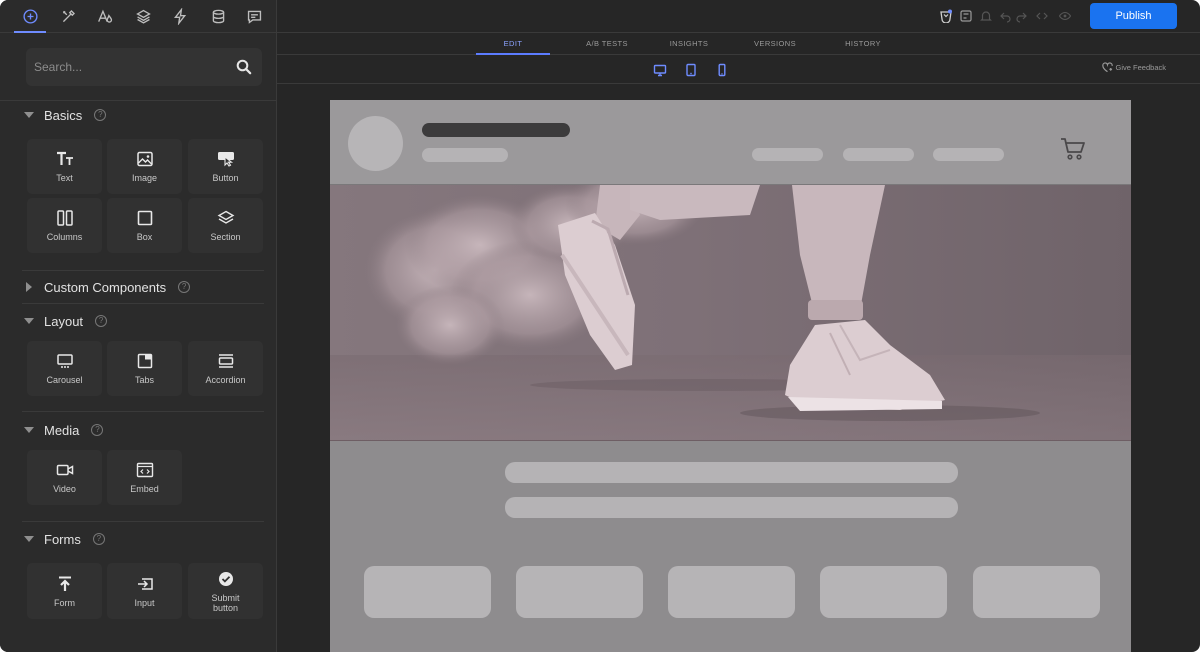 The height and width of the screenshot is (652, 1200). Describe the element at coordinates (225, 237) in the screenshot. I see `component-label: Section` at that location.